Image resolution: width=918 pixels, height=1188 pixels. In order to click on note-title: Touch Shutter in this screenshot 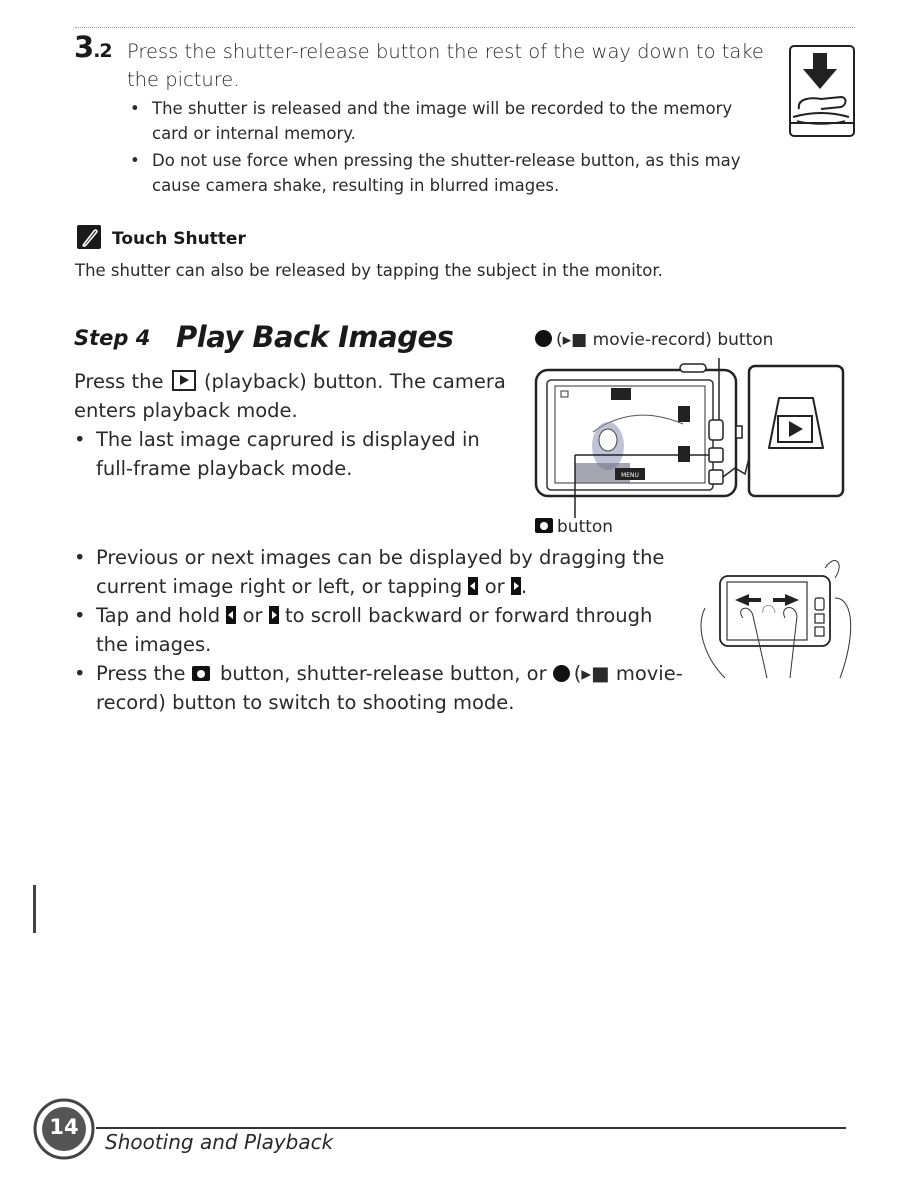, I will do `click(179, 239)`.